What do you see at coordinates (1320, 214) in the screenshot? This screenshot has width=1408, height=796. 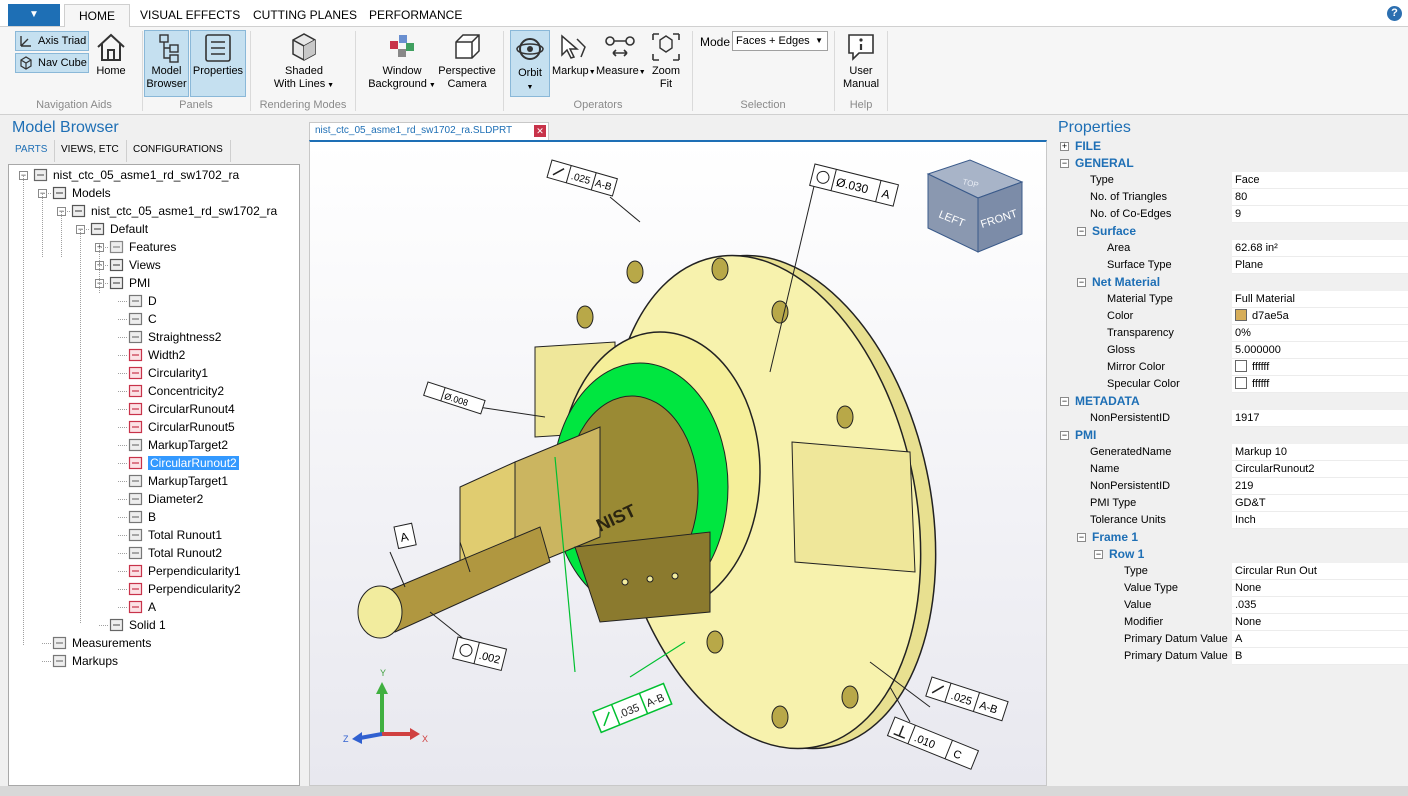 I see `property-value: 9` at bounding box center [1320, 214].